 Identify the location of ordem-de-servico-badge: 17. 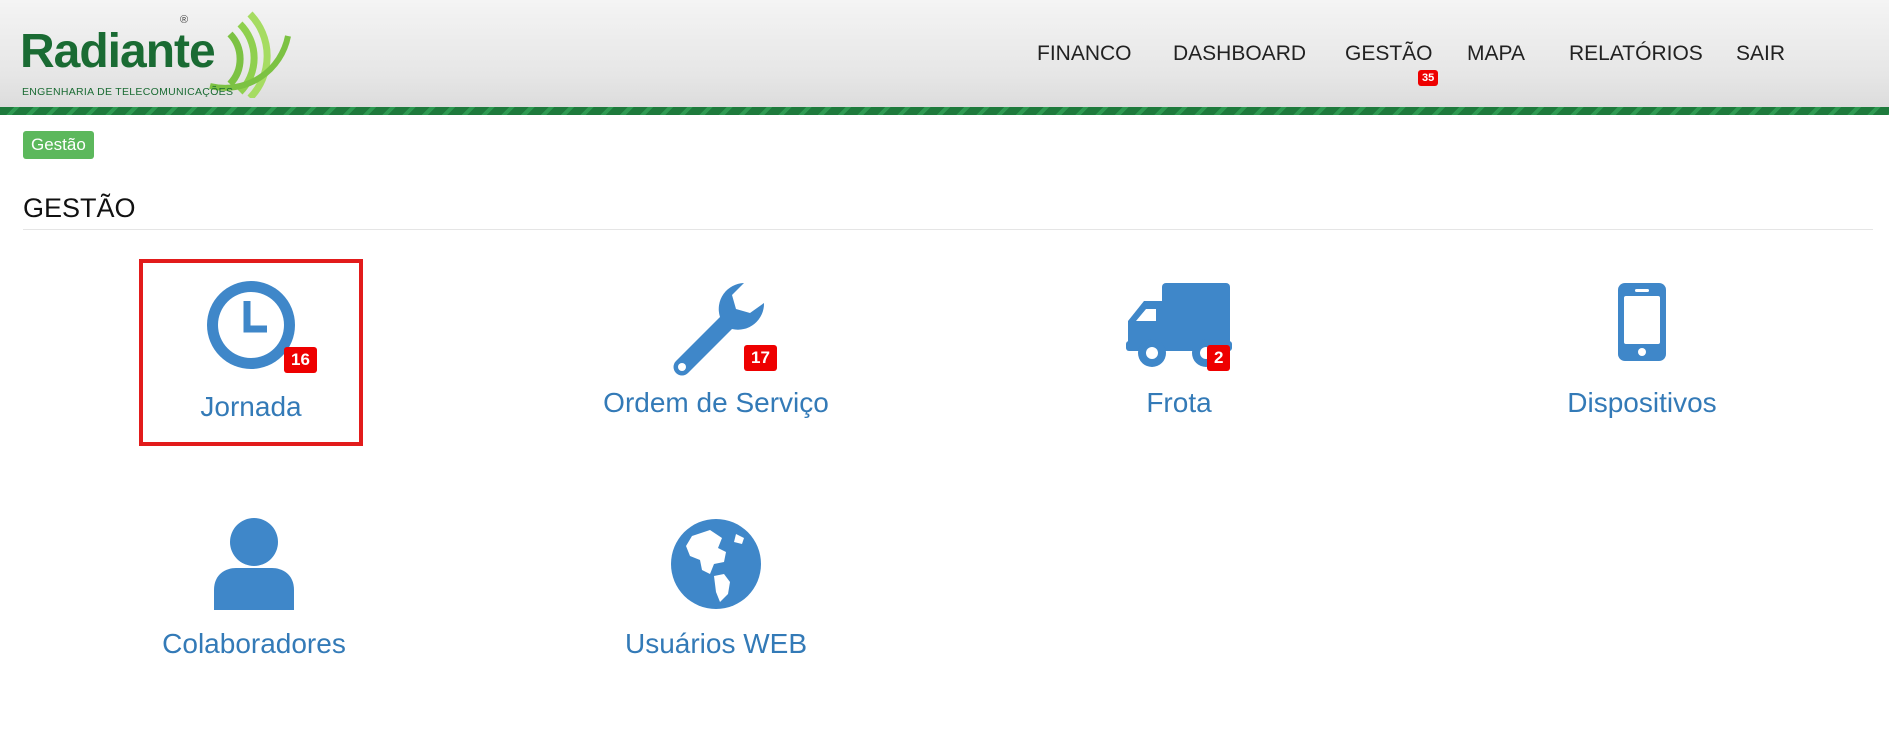
(760, 358).